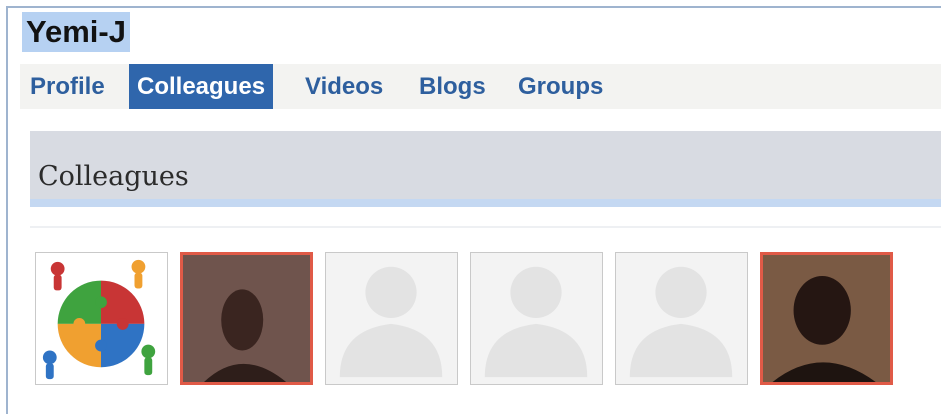 The height and width of the screenshot is (414, 941). Describe the element at coordinates (113, 176) in the screenshot. I see `section-title: Colleagues` at that location.